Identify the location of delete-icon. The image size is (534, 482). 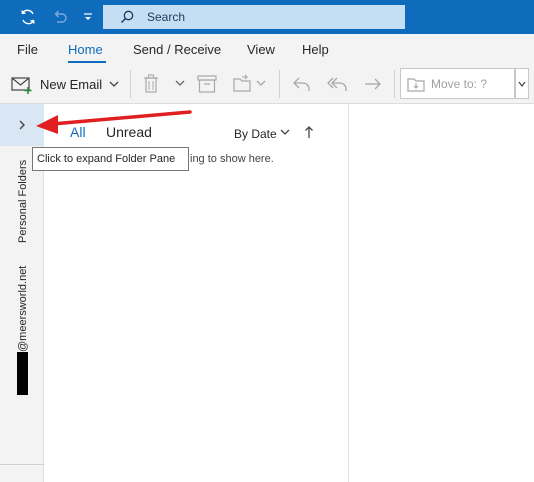
(151, 84).